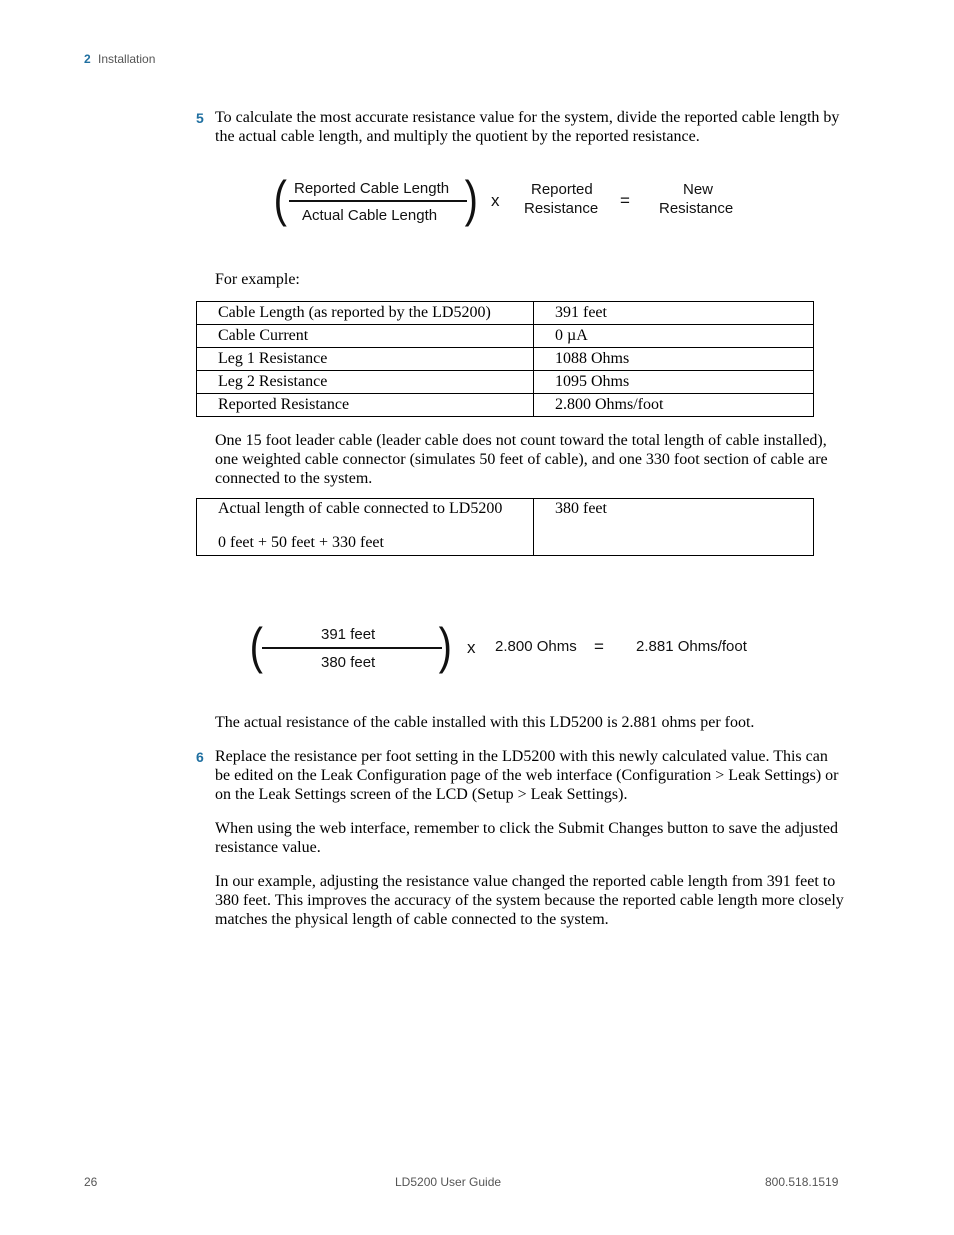  Describe the element at coordinates (673, 359) in the screenshot. I see `table-cell-value: 1088 Ohms` at that location.